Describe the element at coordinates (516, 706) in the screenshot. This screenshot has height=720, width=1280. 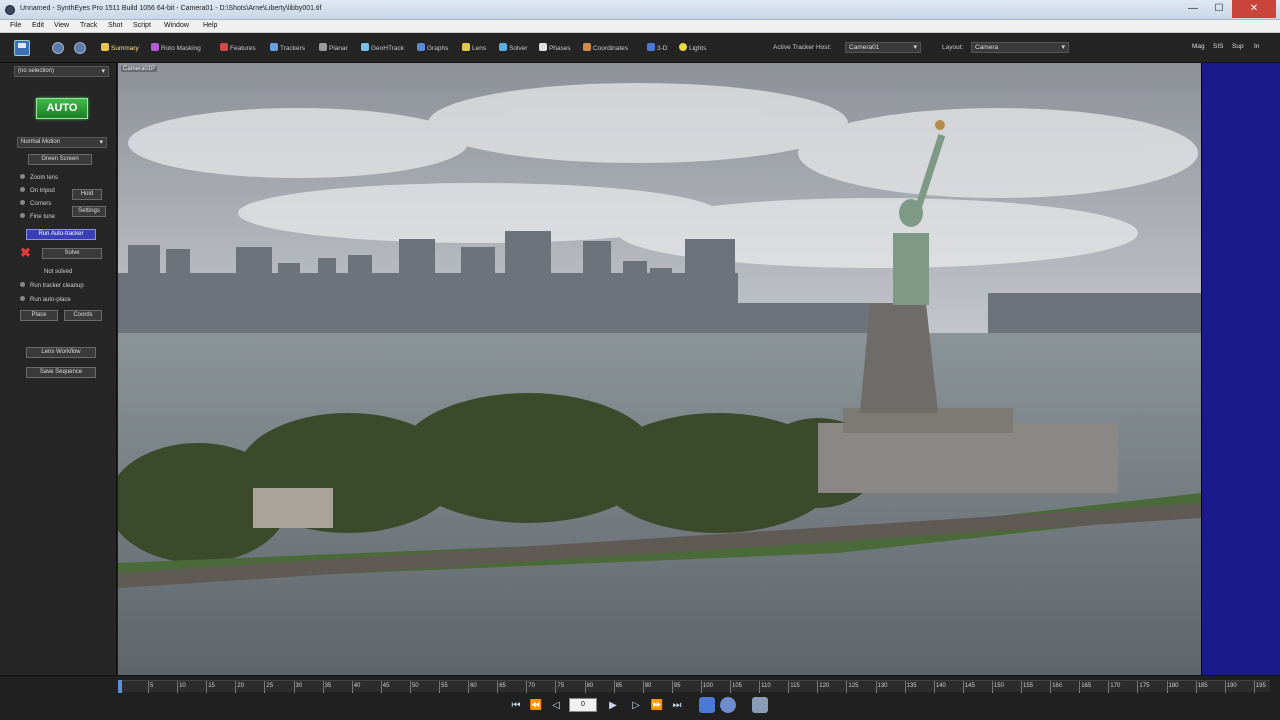
I see `skip-to-start-button: ⏮` at that location.